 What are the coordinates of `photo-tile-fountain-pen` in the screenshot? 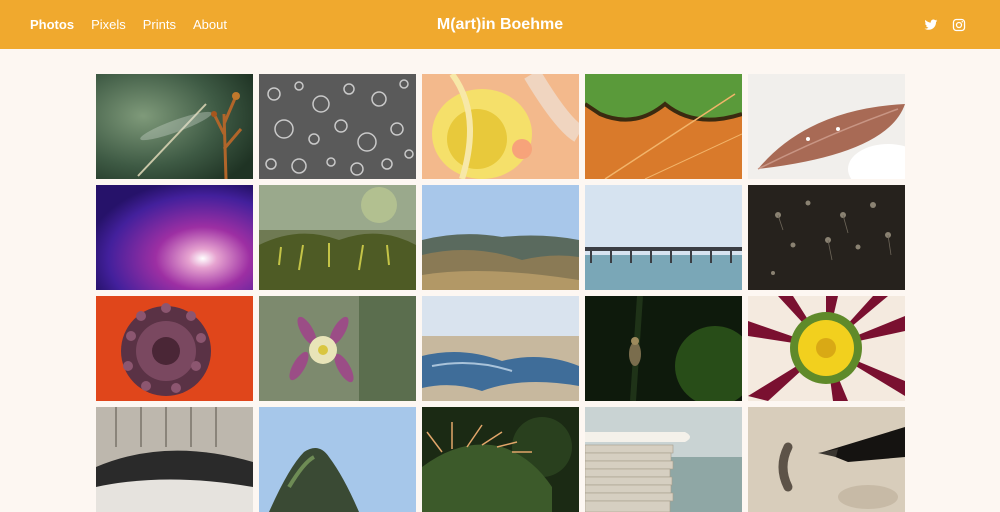 It's located at (826, 459).